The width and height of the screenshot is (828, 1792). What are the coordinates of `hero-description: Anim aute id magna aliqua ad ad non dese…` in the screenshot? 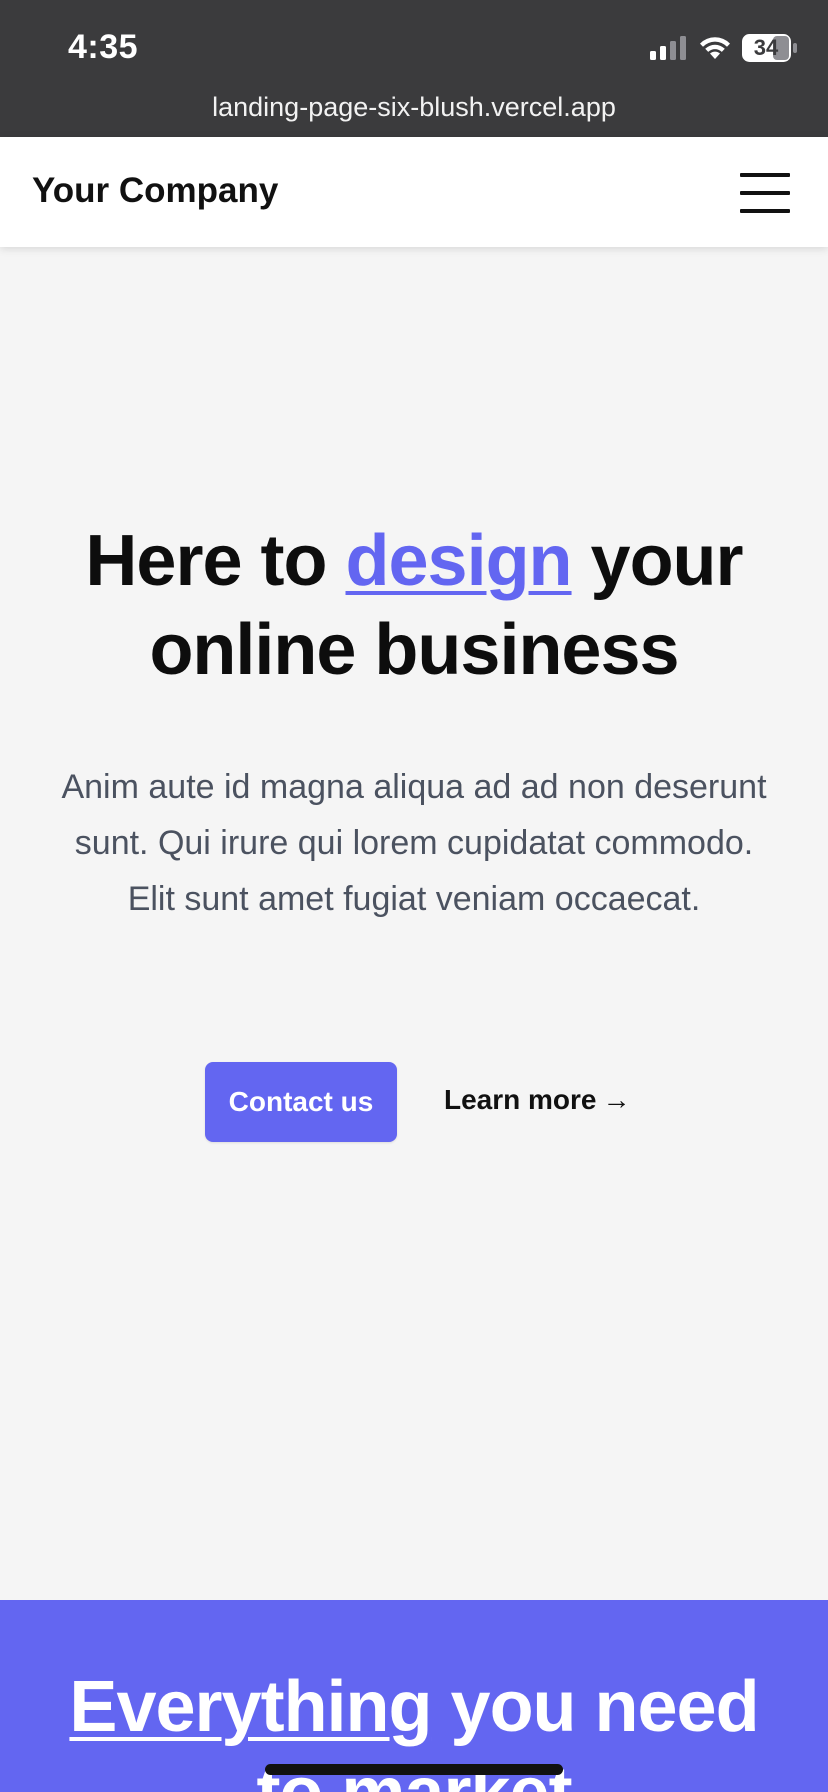 It's located at (414, 843).